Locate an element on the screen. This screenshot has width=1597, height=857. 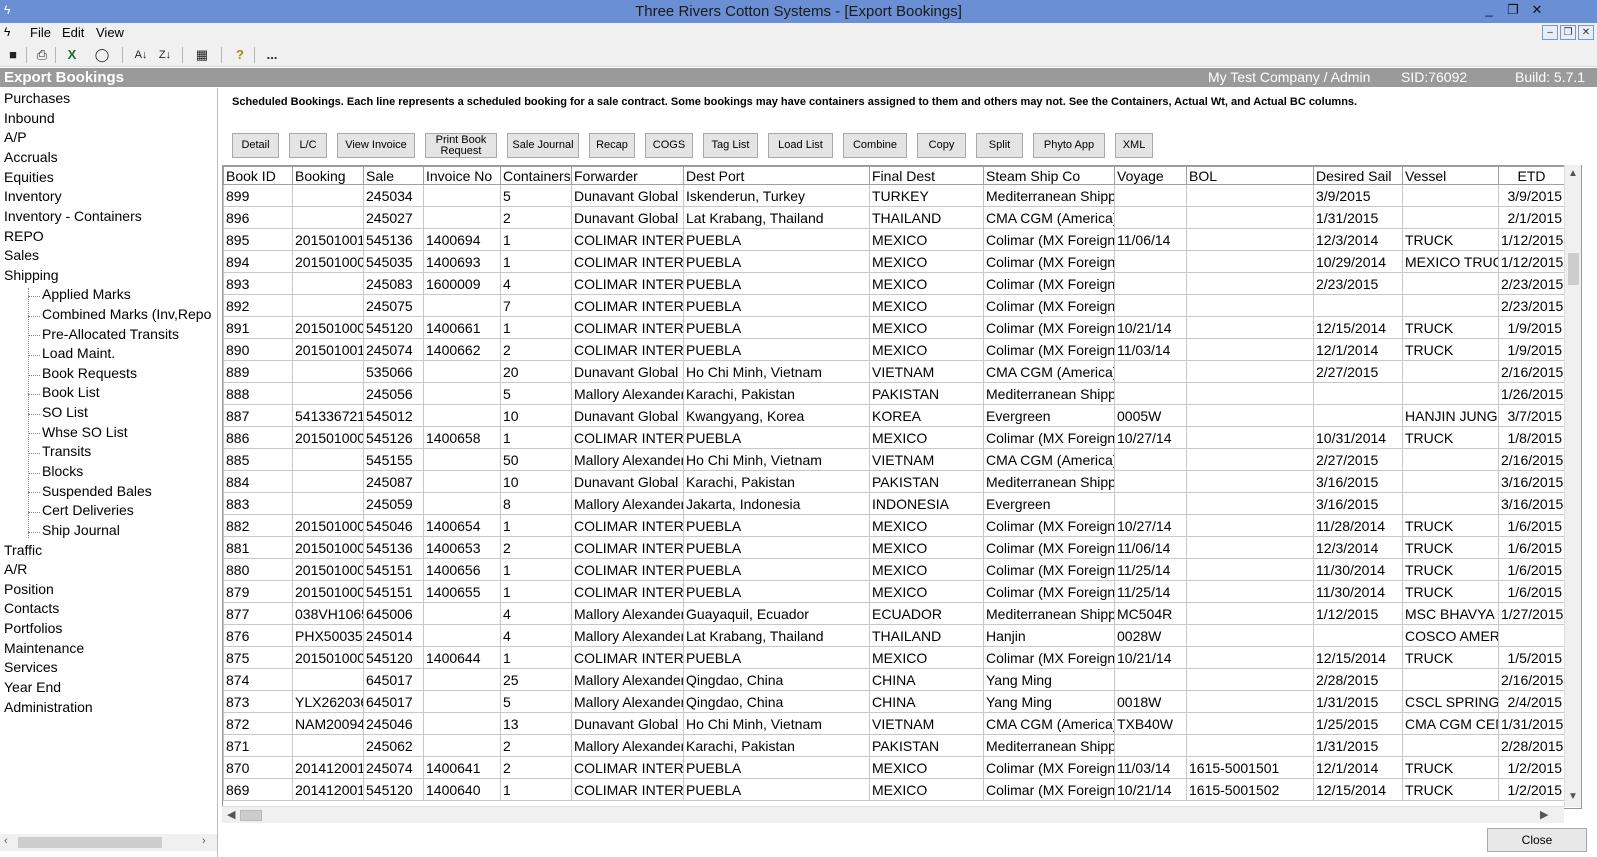
table-cell: Guayaquil, Ecuador is located at coordinates (776, 613).